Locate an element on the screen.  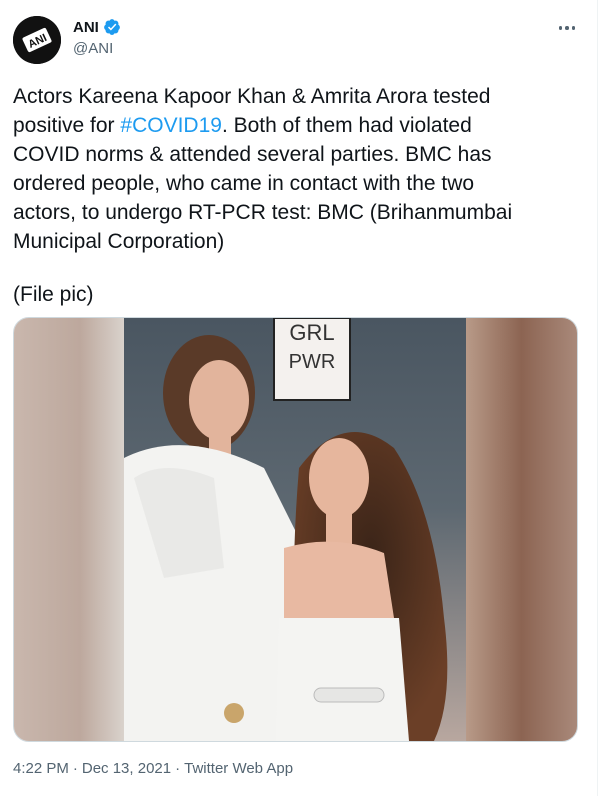
author-avatar: ANI is located at coordinates (37, 40).